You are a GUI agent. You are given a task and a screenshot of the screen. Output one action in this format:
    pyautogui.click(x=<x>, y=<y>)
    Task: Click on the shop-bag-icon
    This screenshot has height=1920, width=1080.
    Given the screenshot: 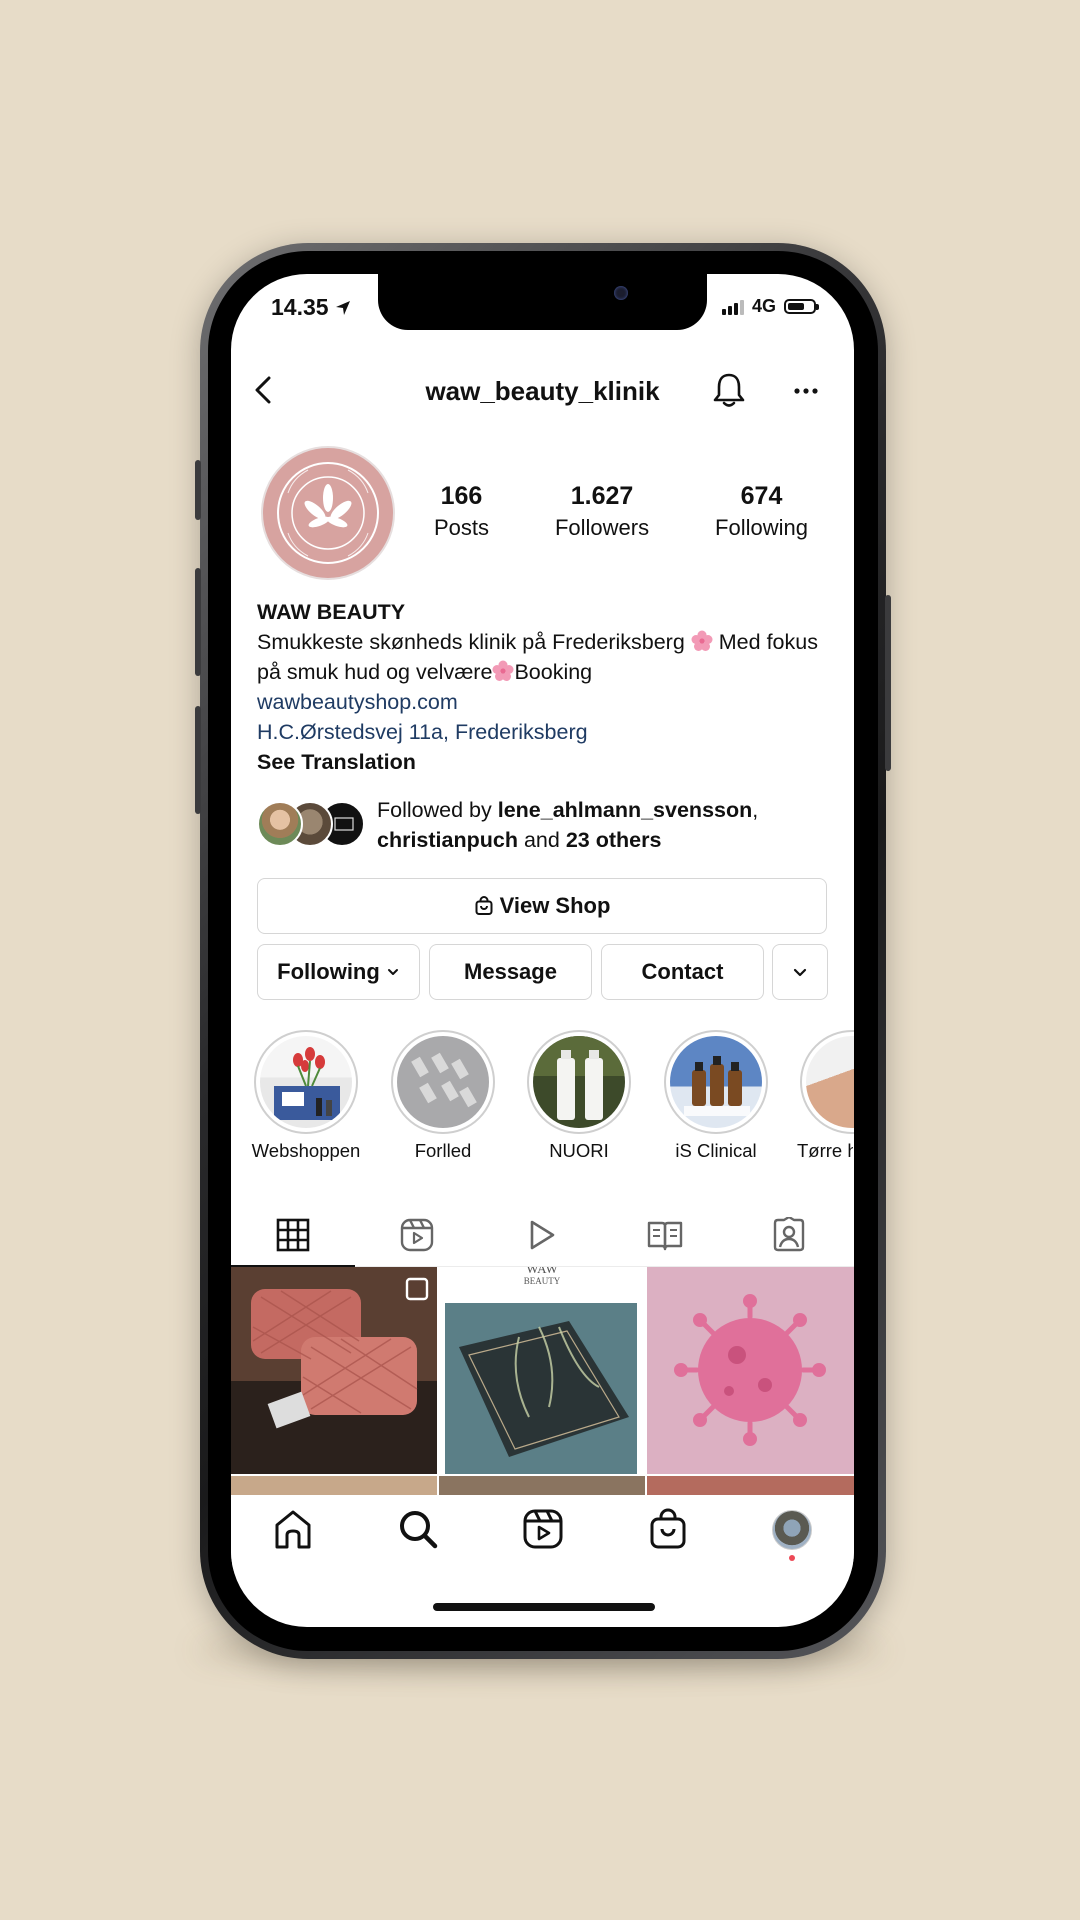 What is the action you would take?
    pyautogui.click(x=668, y=1529)
    